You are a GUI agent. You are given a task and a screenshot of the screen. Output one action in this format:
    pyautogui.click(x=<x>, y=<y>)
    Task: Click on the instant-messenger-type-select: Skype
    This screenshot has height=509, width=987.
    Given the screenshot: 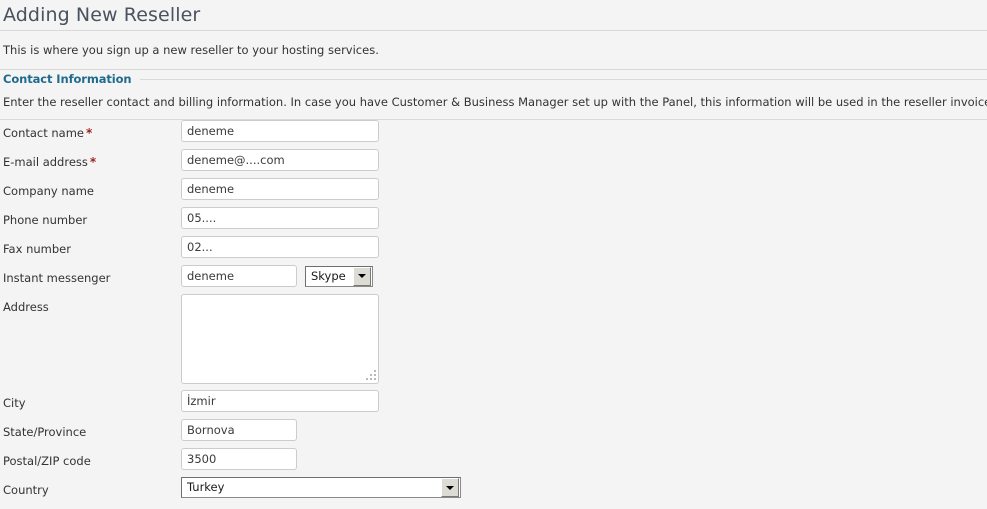 What is the action you would take?
    pyautogui.click(x=339, y=276)
    